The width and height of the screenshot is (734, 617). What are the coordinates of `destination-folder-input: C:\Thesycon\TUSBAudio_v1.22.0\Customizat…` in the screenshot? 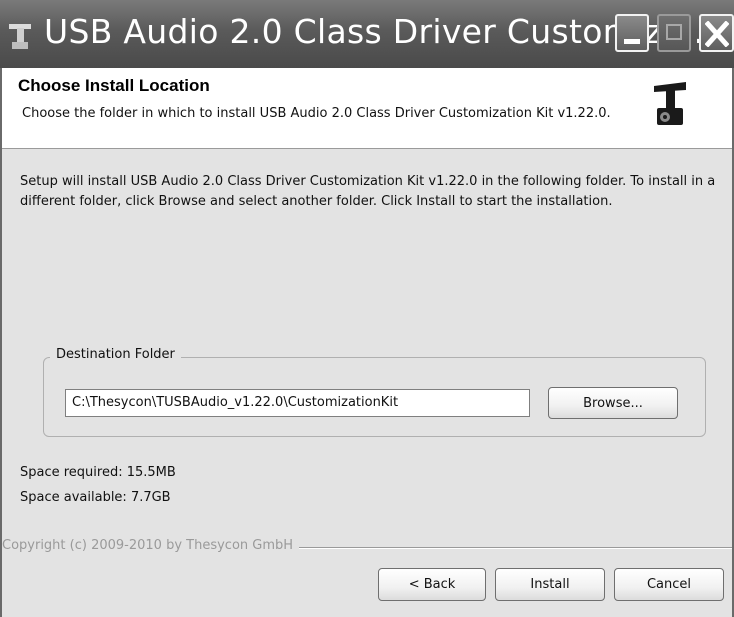 It's located at (297, 403).